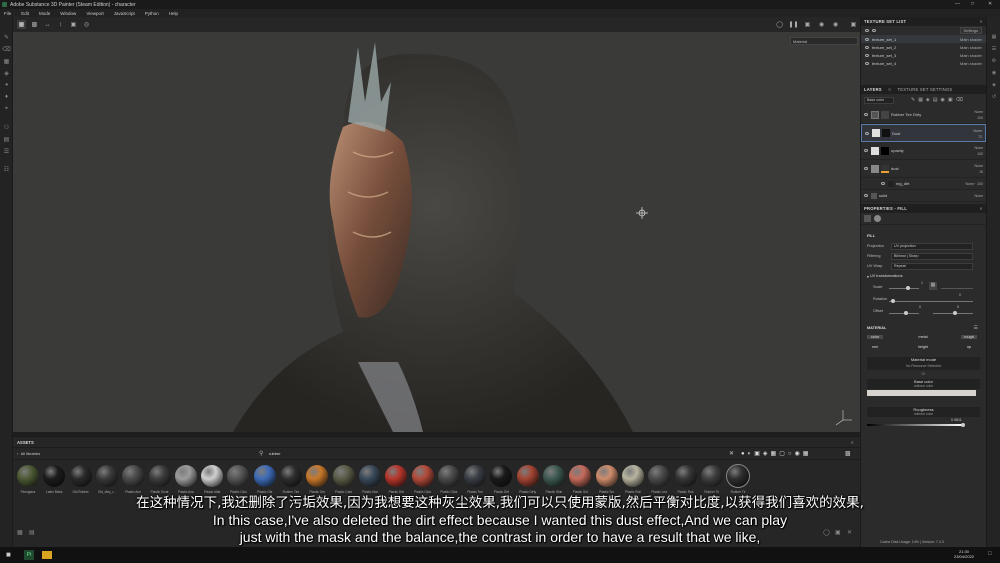 This screenshot has height=563, width=1000. I want to click on layer-opacity: 72, so click(980, 137).